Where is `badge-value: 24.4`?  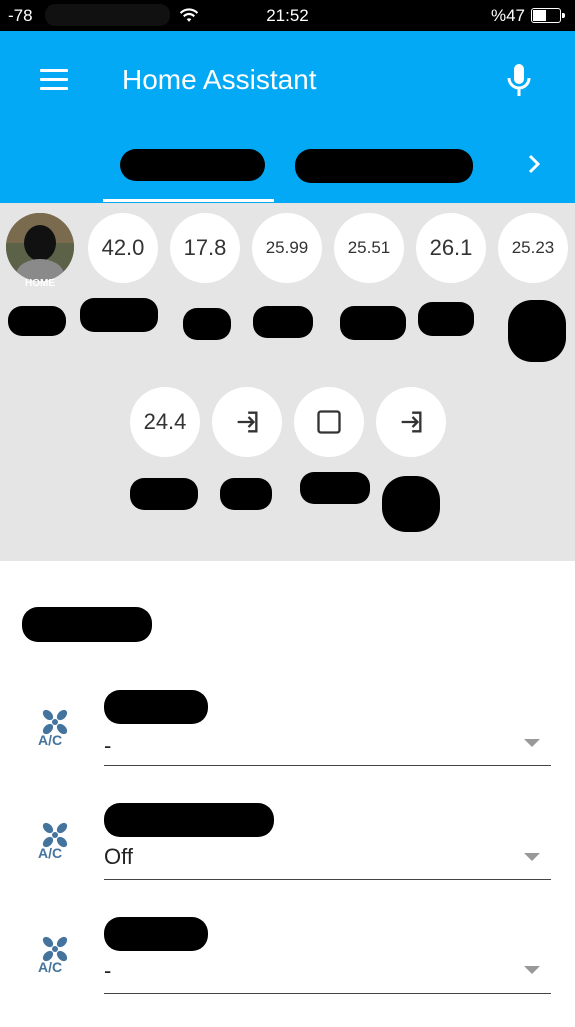
badge-value: 24.4 is located at coordinates (165, 421).